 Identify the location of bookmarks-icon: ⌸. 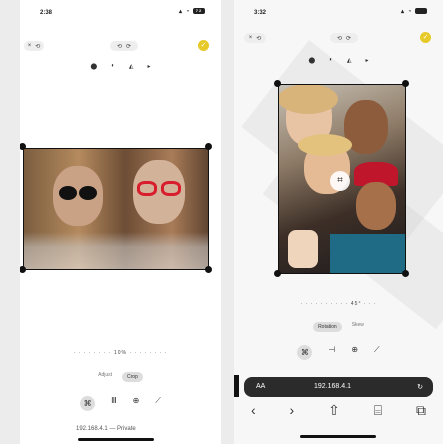
(378, 410).